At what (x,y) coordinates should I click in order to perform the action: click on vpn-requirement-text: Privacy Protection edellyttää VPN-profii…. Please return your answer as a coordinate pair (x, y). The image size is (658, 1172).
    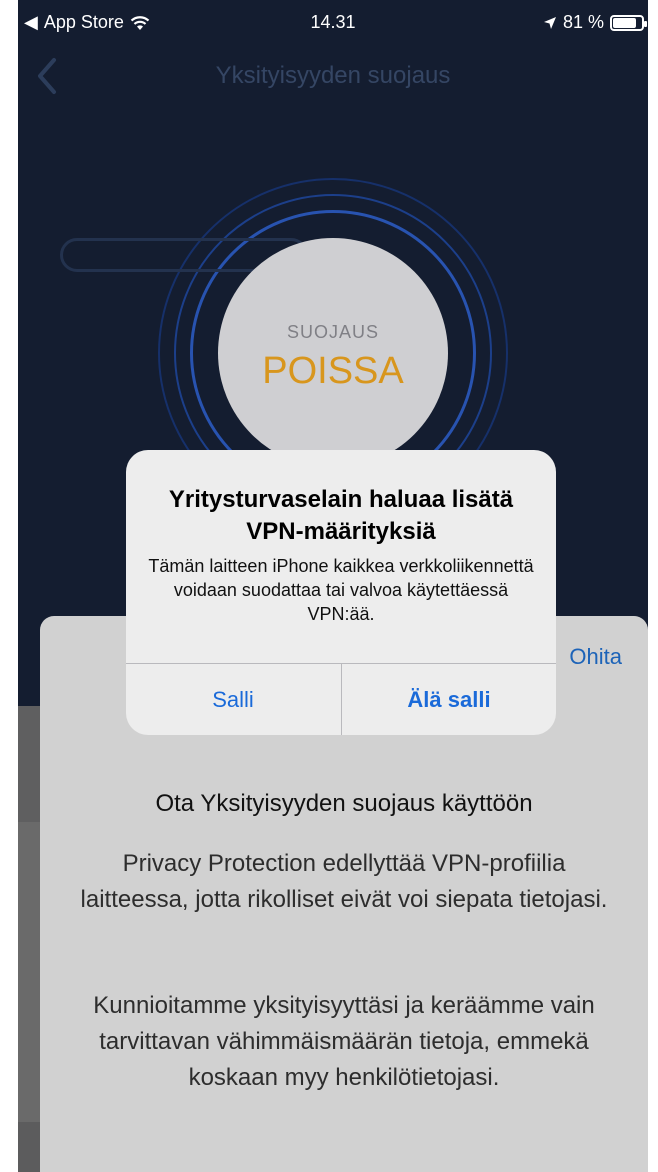
    Looking at the image, I should click on (344, 881).